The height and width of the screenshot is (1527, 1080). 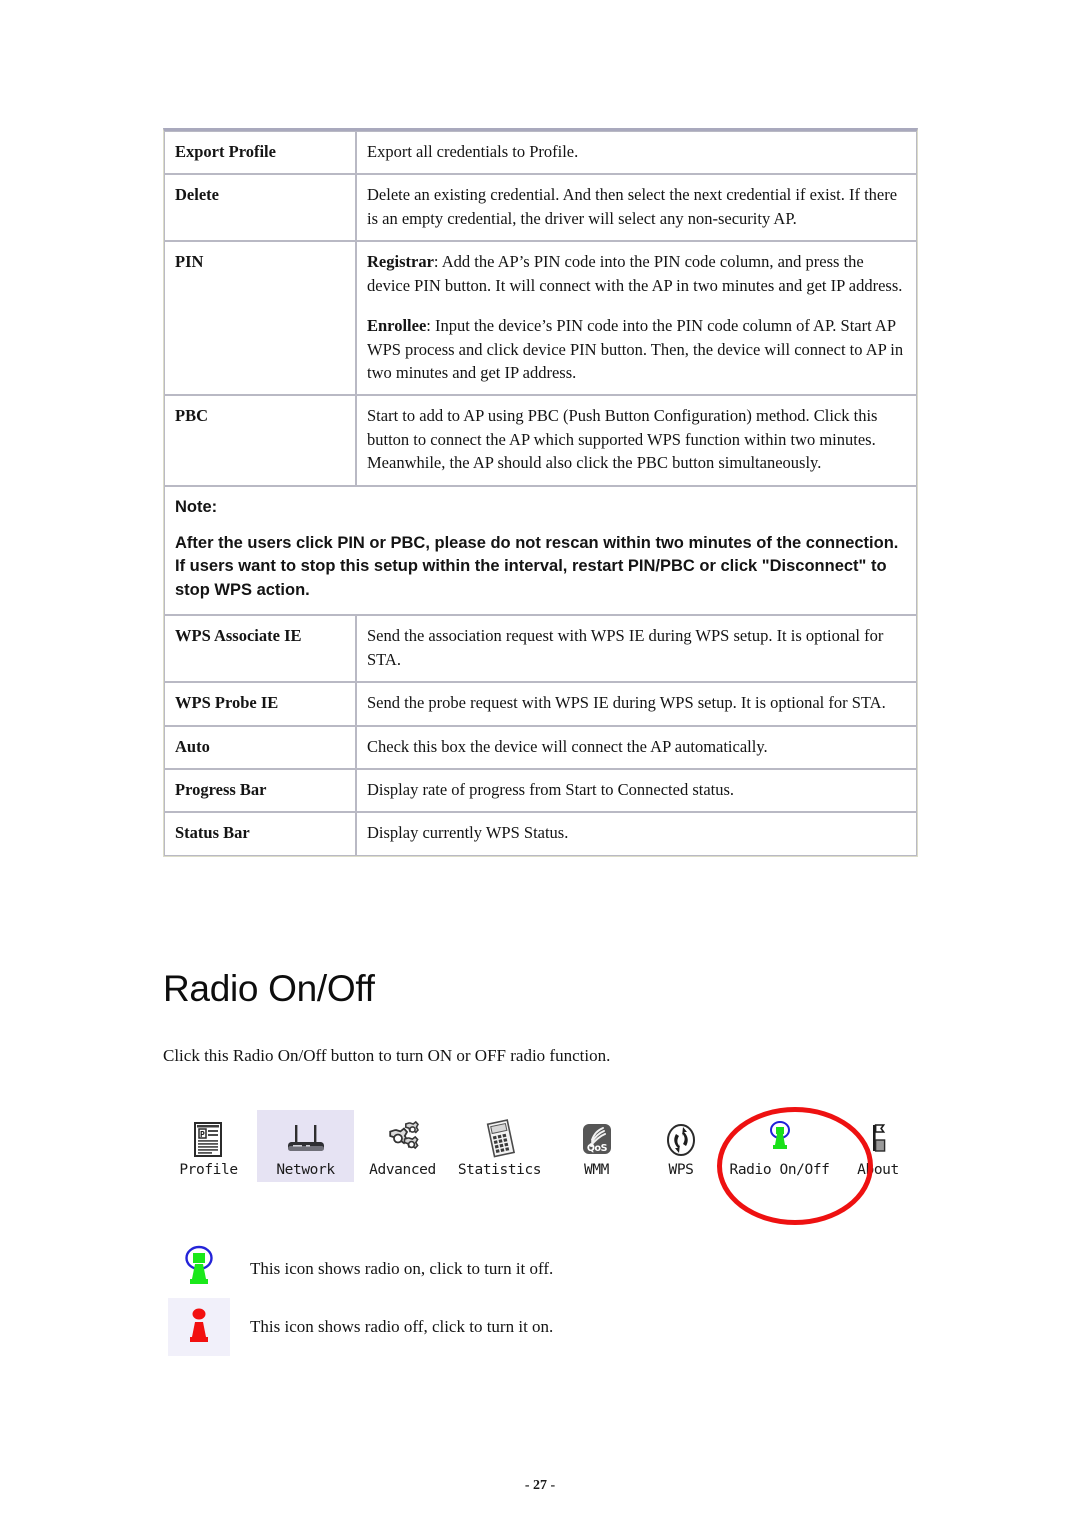 I want to click on qos-icon: QoS, so click(x=597, y=1137).